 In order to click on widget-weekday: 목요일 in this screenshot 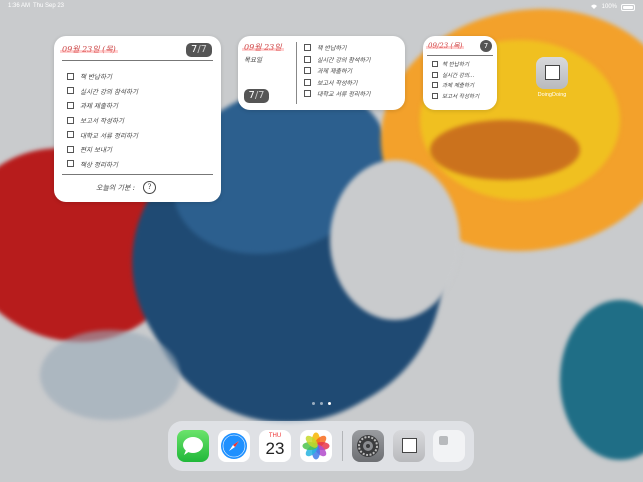, I will do `click(253, 60)`.